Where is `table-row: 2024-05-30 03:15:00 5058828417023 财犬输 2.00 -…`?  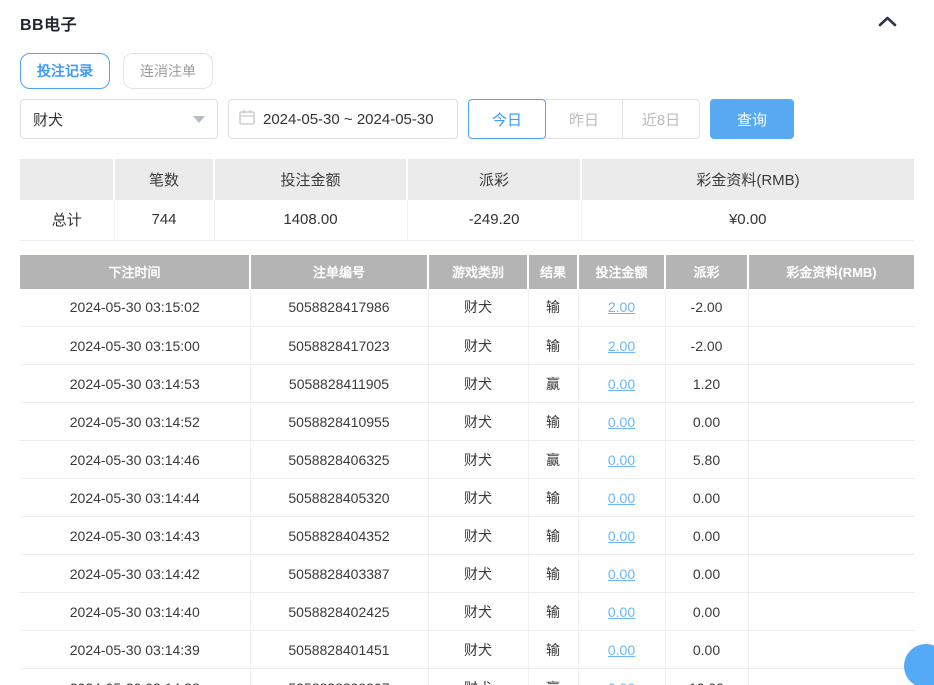 table-row: 2024-05-30 03:15:00 5058828417023 财犬输 2.00 -… is located at coordinates (467, 345).